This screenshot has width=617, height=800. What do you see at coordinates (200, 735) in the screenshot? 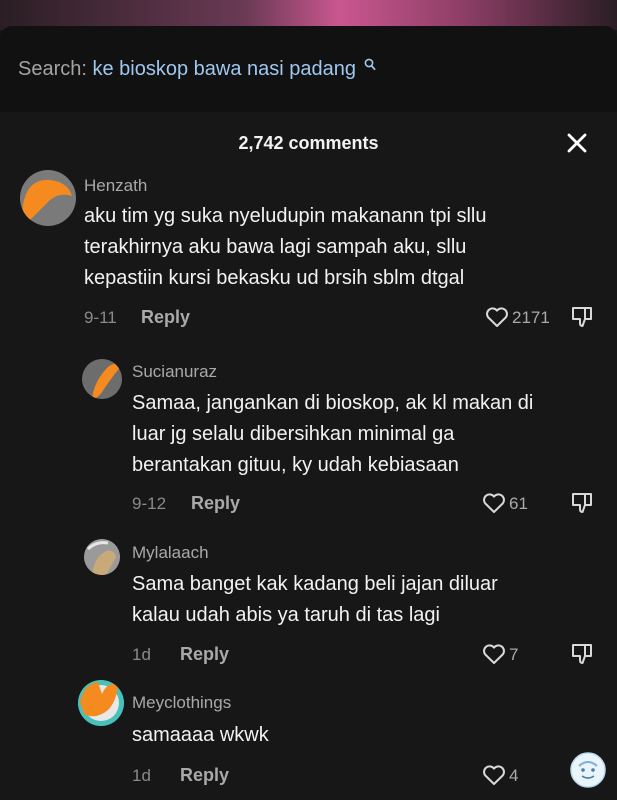
I see `comment-text: samaaaa wkwk` at bounding box center [200, 735].